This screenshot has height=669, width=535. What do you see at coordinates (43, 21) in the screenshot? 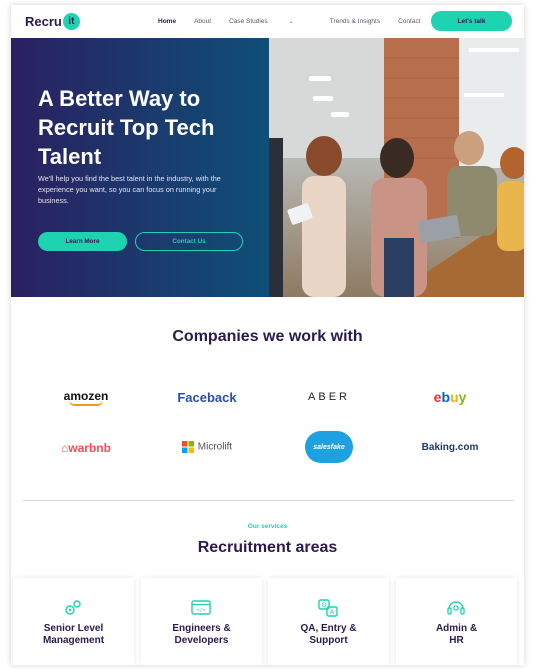
I see `logo-text: Recru` at bounding box center [43, 21].